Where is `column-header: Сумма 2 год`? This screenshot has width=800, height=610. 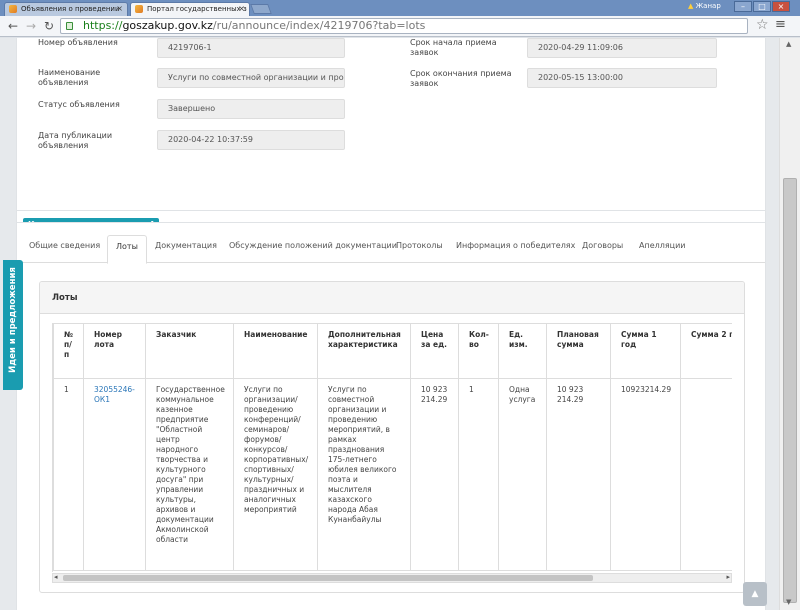
column-header: Сумма 2 год is located at coordinates (706, 351).